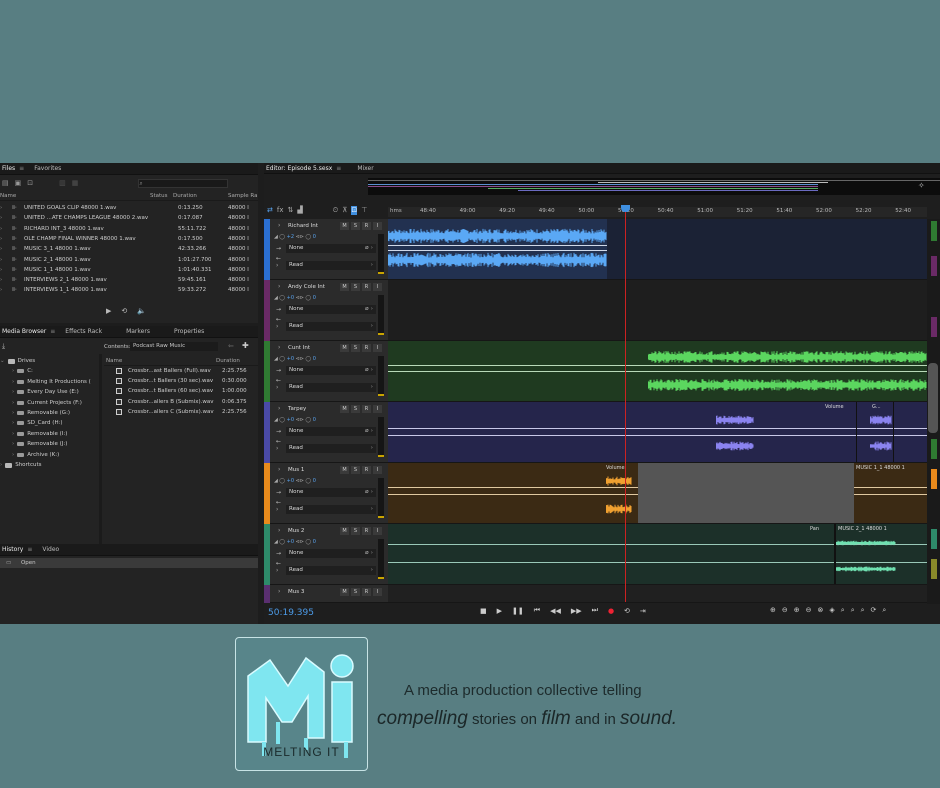  Describe the element at coordinates (296, 592) in the screenshot. I see `track-name: Mus 3` at that location.